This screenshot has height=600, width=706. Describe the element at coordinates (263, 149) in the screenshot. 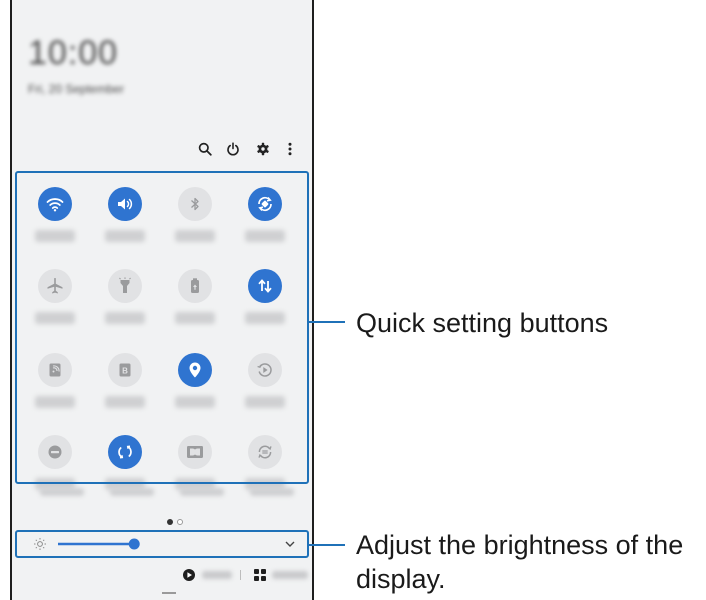

I see `settings-gear-icon` at that location.